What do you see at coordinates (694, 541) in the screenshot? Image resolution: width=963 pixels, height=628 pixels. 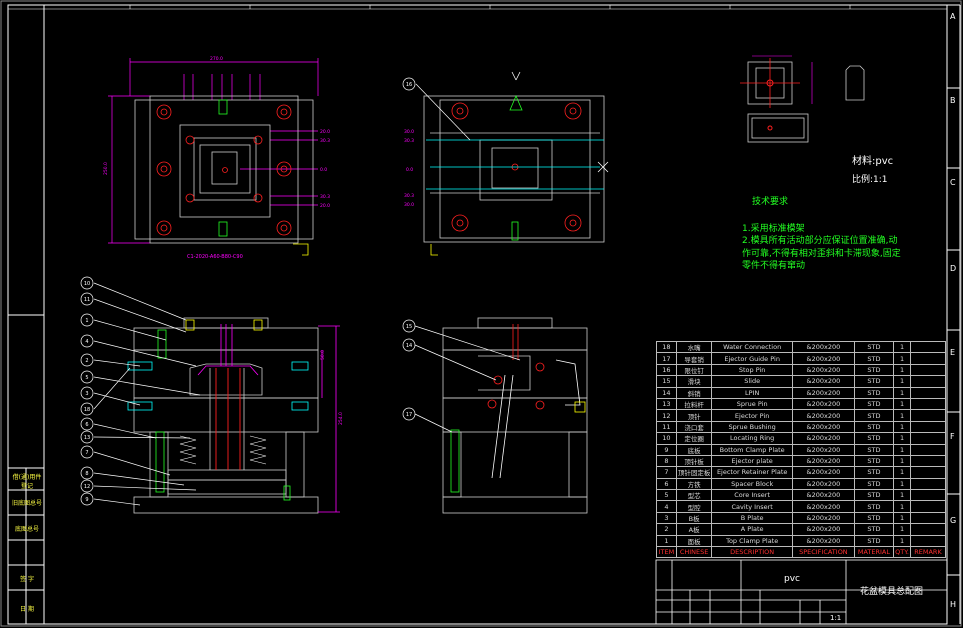 I see `bom-cell-cn: 面板` at bounding box center [694, 541].